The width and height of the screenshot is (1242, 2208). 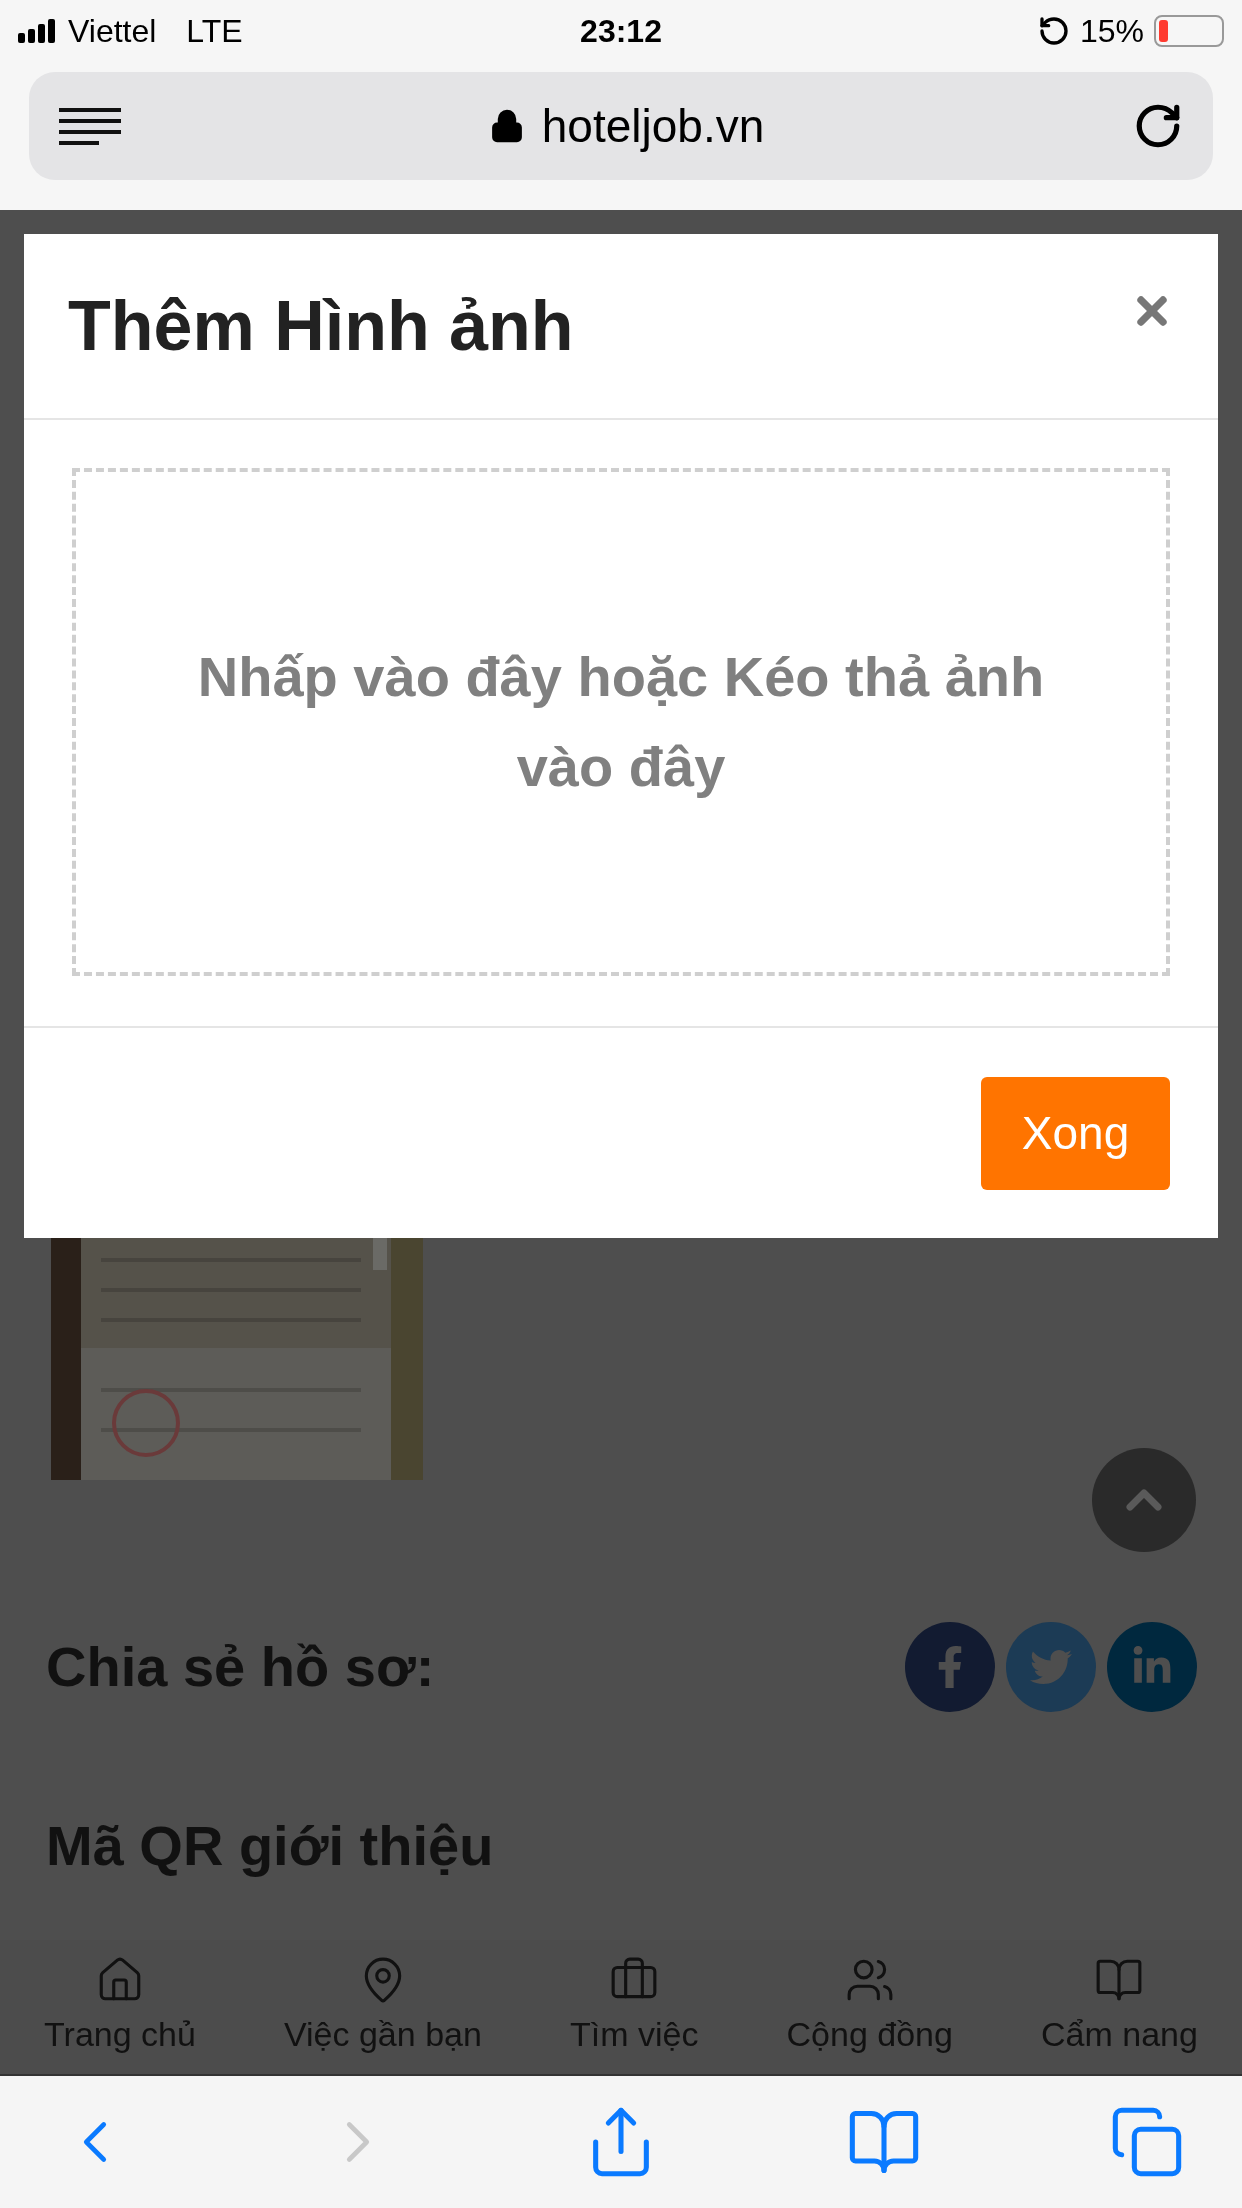 I want to click on modal-title: Thêm Hình ảnh, so click(x=321, y=326).